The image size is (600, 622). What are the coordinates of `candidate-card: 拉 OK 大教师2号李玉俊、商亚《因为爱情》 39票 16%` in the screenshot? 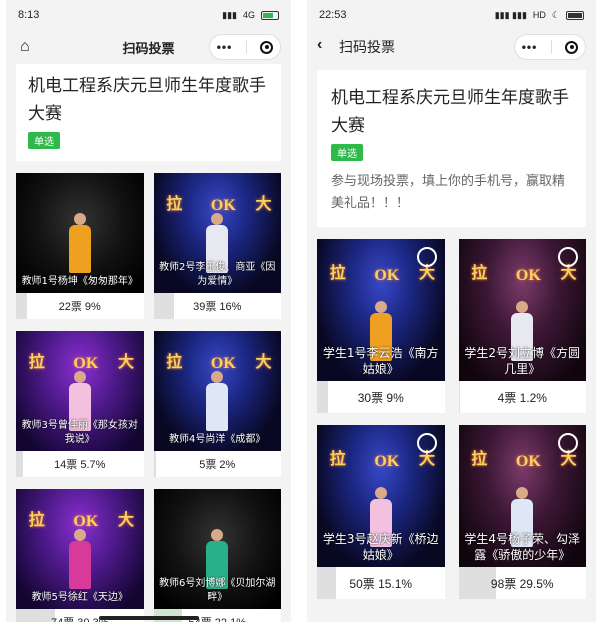 It's located at (217, 246).